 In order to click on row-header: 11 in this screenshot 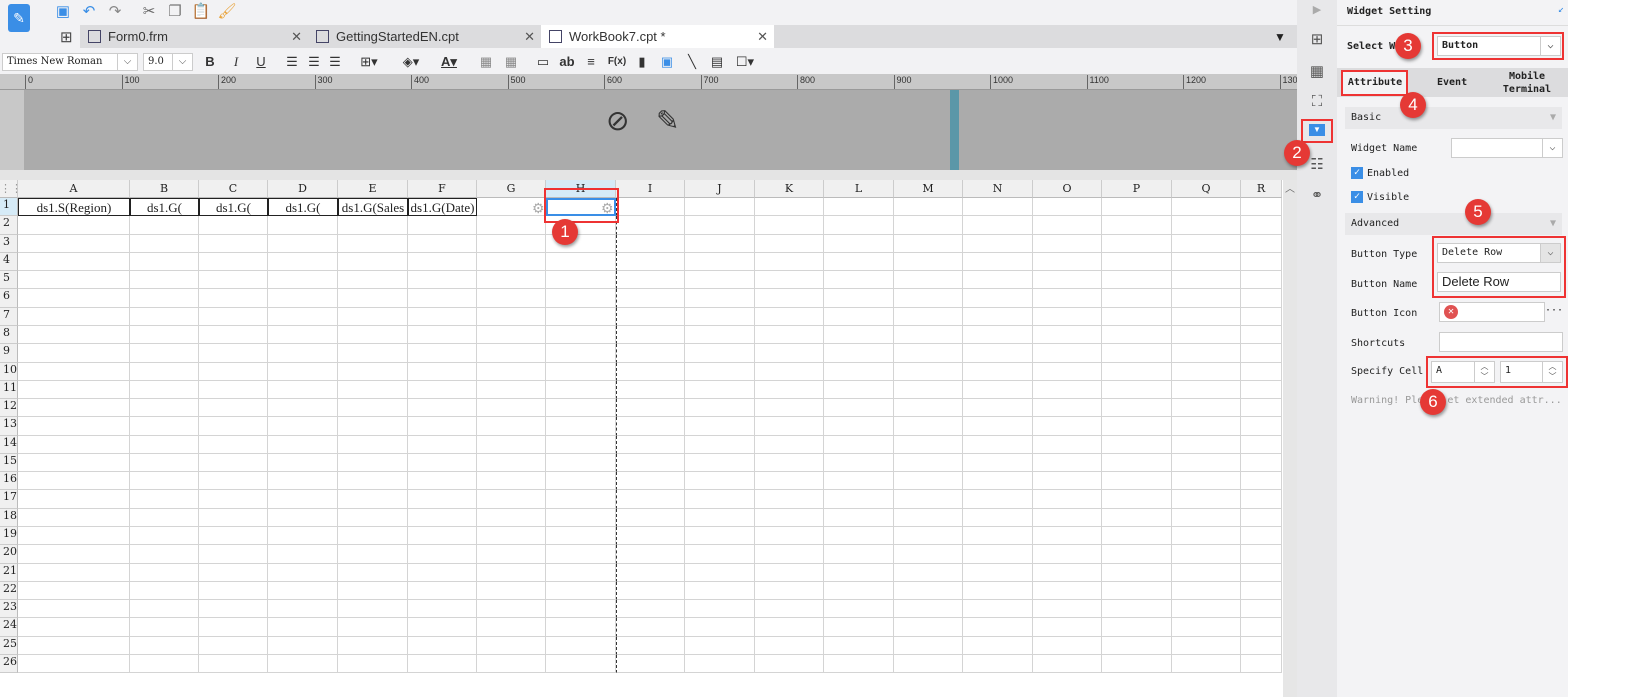, I will do `click(9, 390)`.